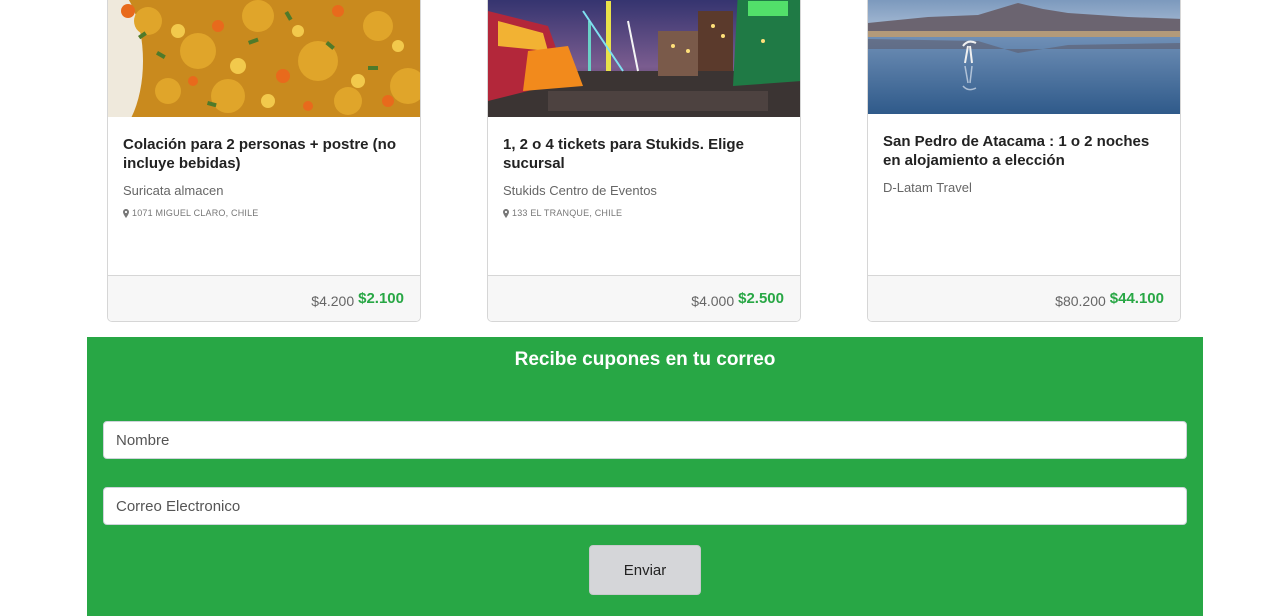 This screenshot has width=1262, height=616. What do you see at coordinates (644, 298) in the screenshot?
I see `deal-price-footer: $4.000 $2.500` at bounding box center [644, 298].